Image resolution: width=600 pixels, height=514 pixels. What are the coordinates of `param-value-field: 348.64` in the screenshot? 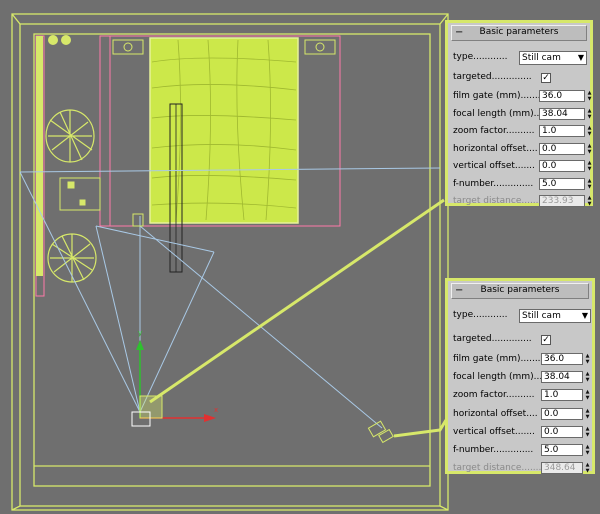 It's located at (562, 468).